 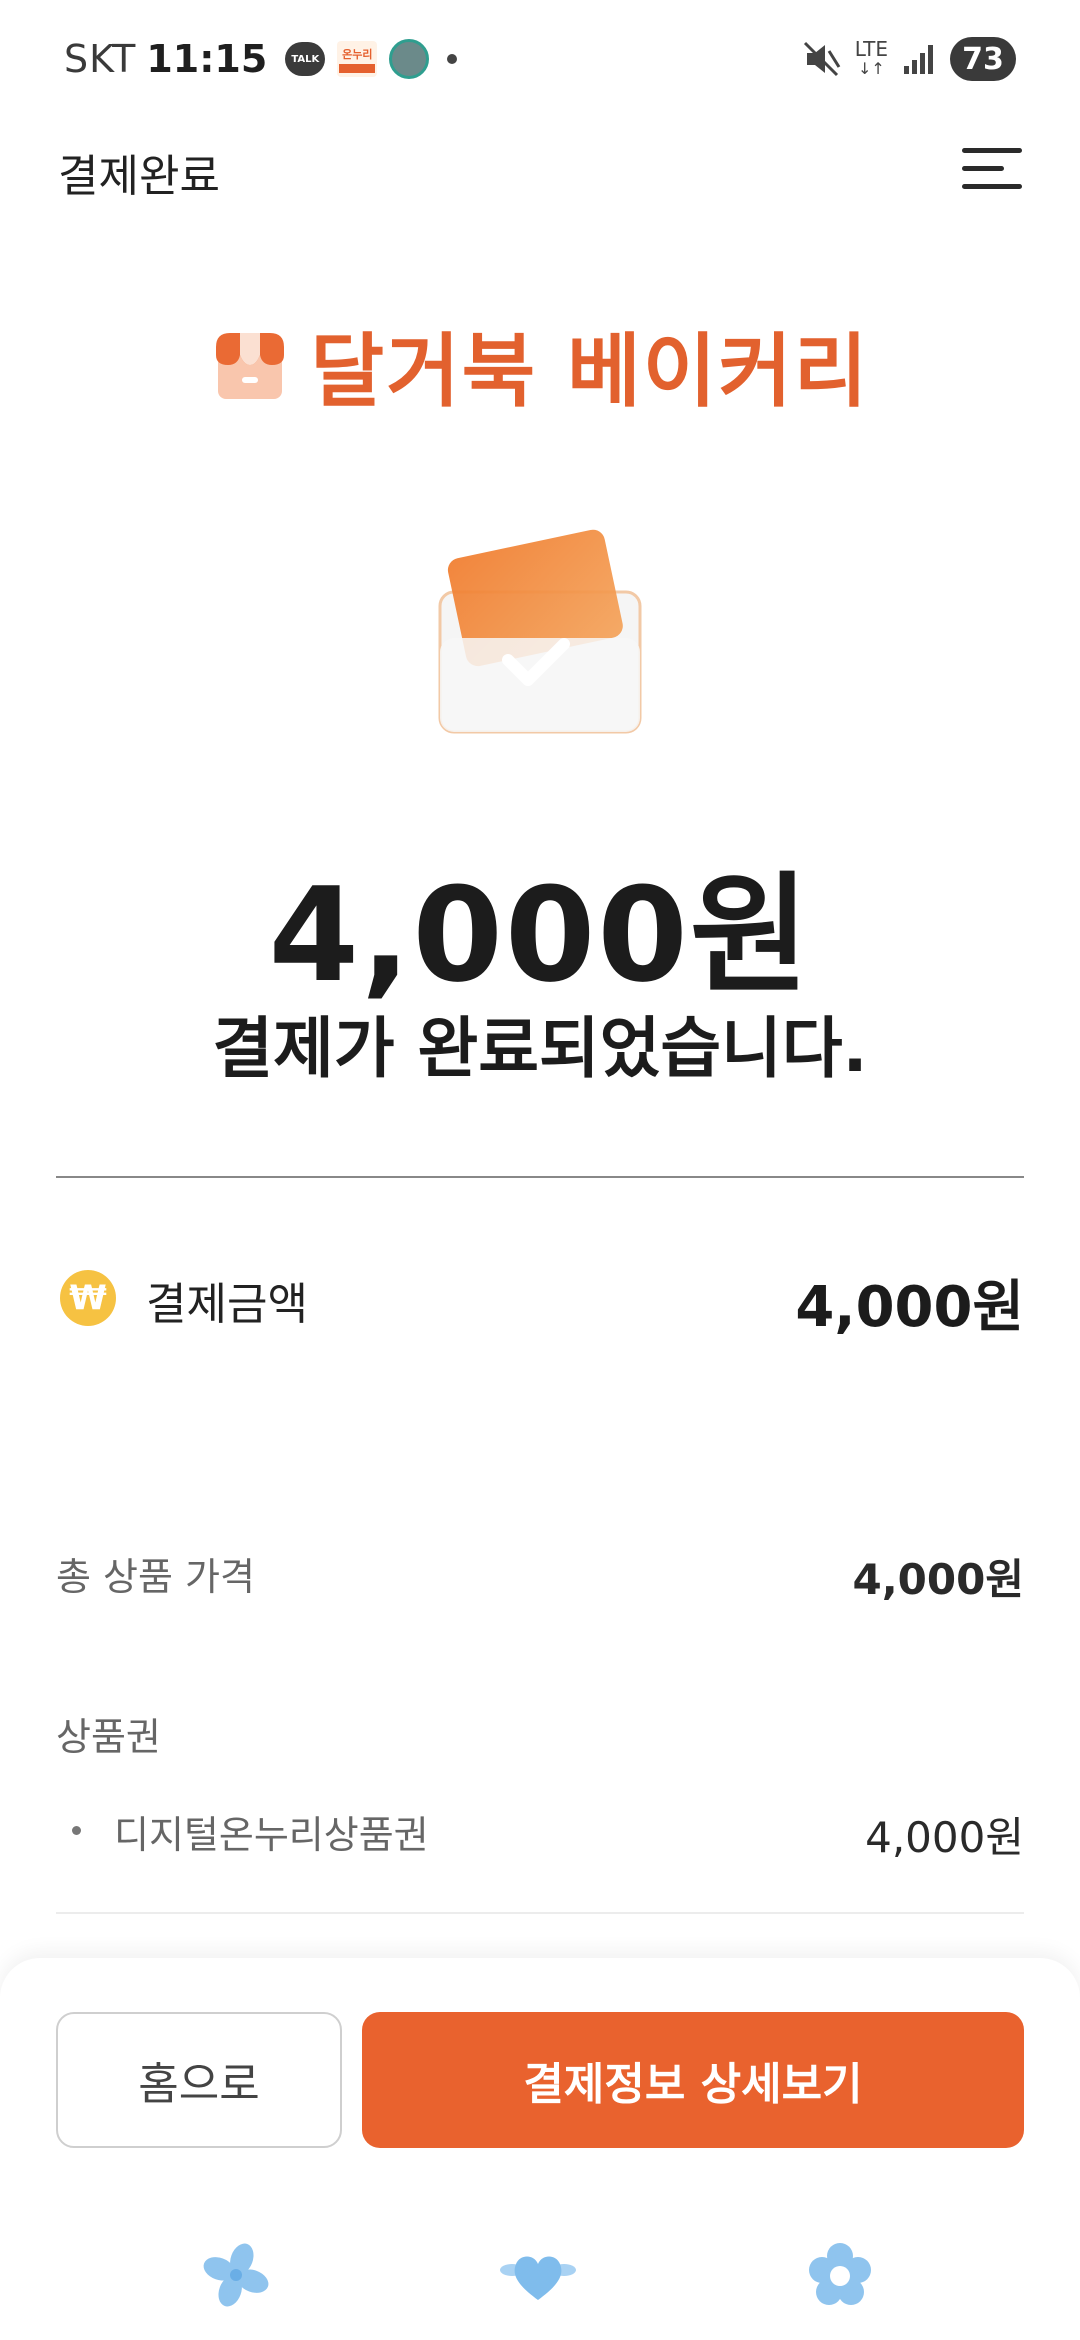 I want to click on total-price-row: 총 상품 가격 4,000원, so click(x=540, y=1576).